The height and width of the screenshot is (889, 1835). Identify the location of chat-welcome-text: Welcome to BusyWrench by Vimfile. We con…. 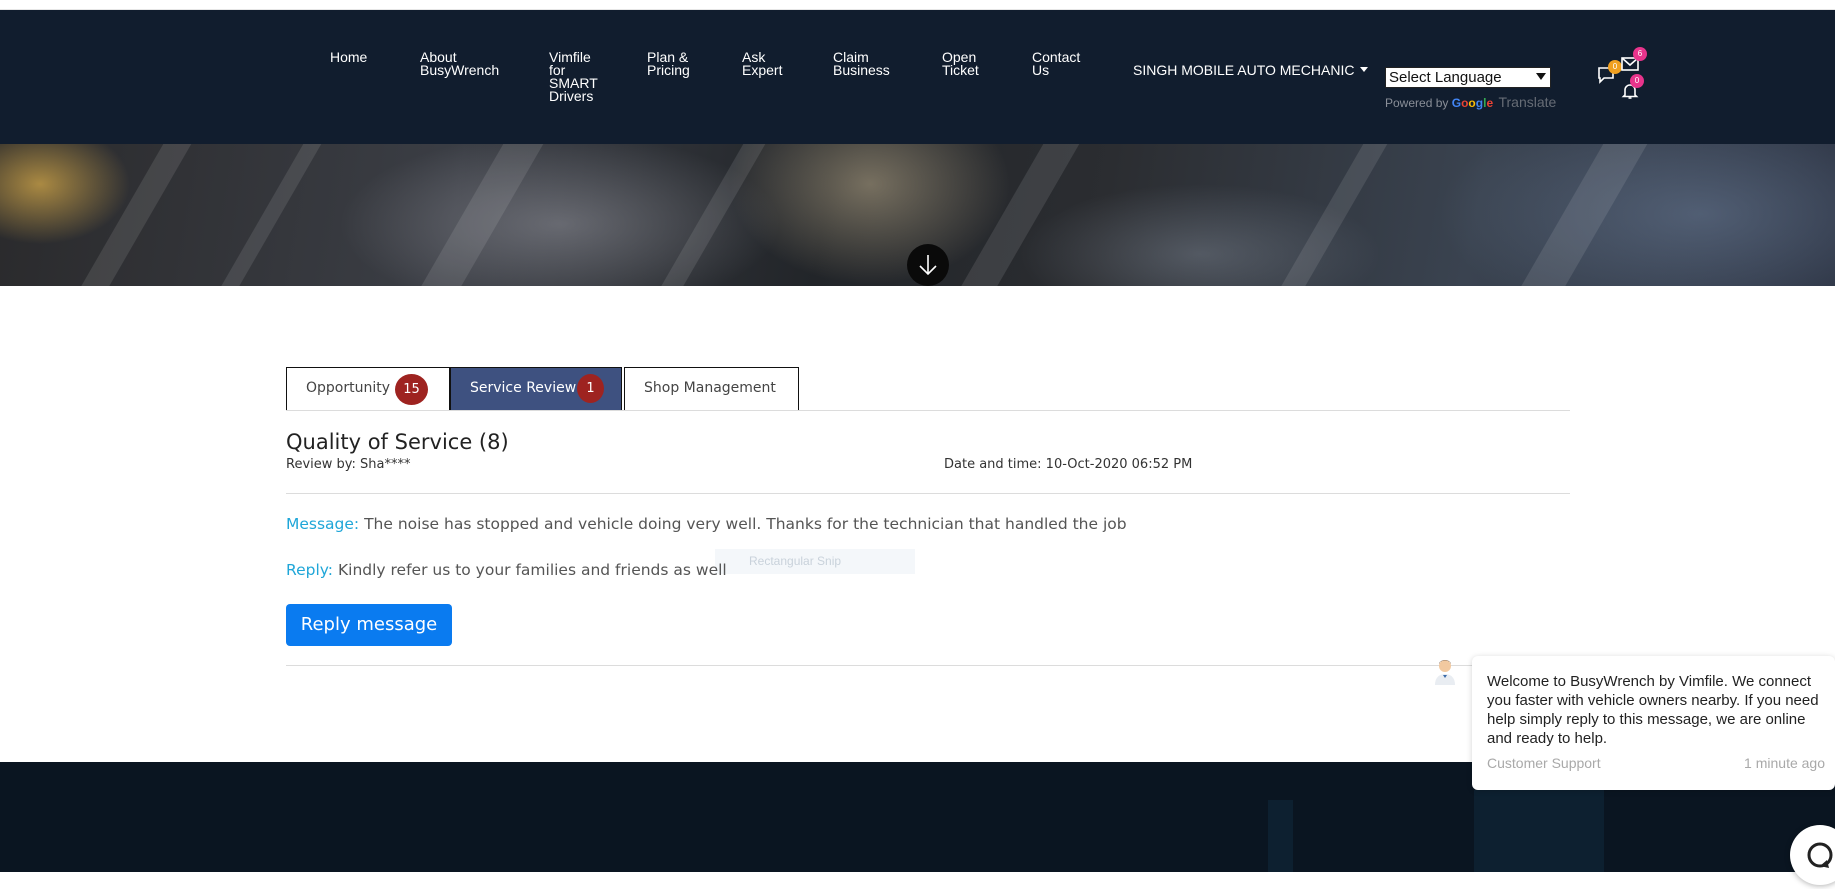
(1653, 710).